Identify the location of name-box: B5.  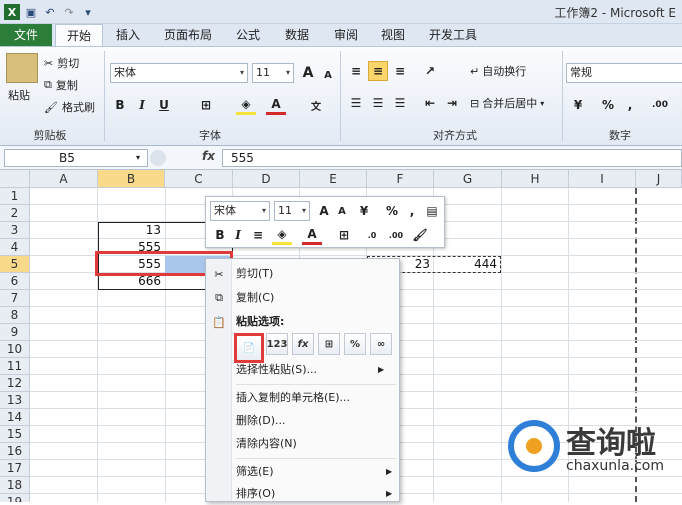
(76, 158).